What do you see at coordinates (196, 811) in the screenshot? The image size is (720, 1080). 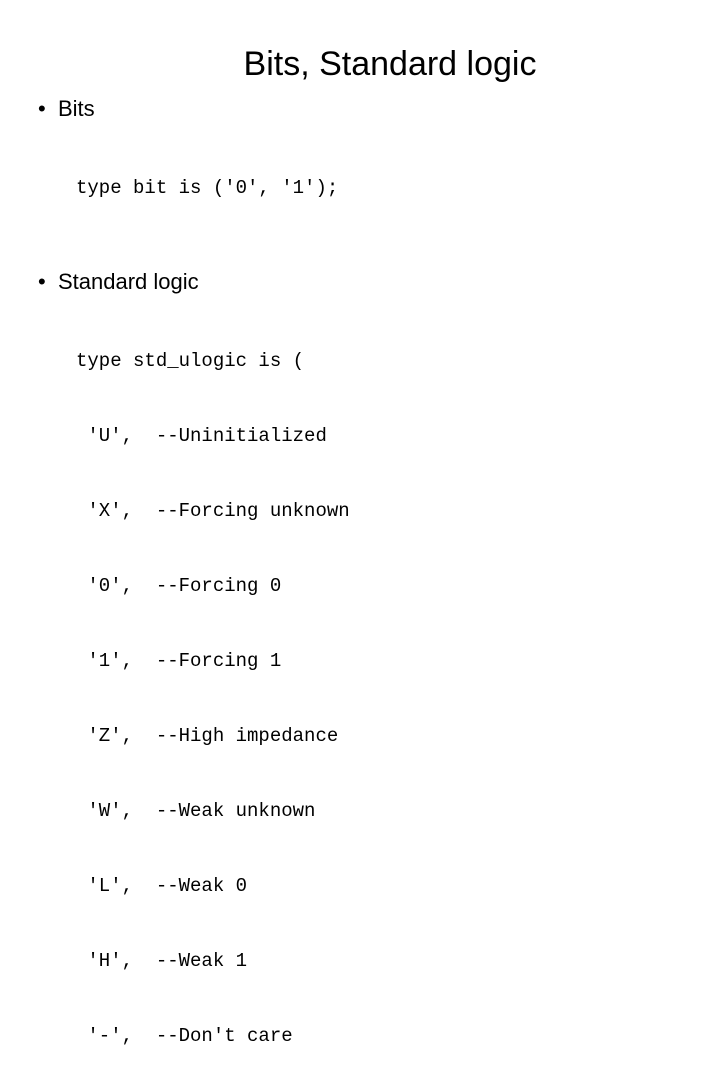 I see `code-line: 'W', --Weak unknown` at bounding box center [196, 811].